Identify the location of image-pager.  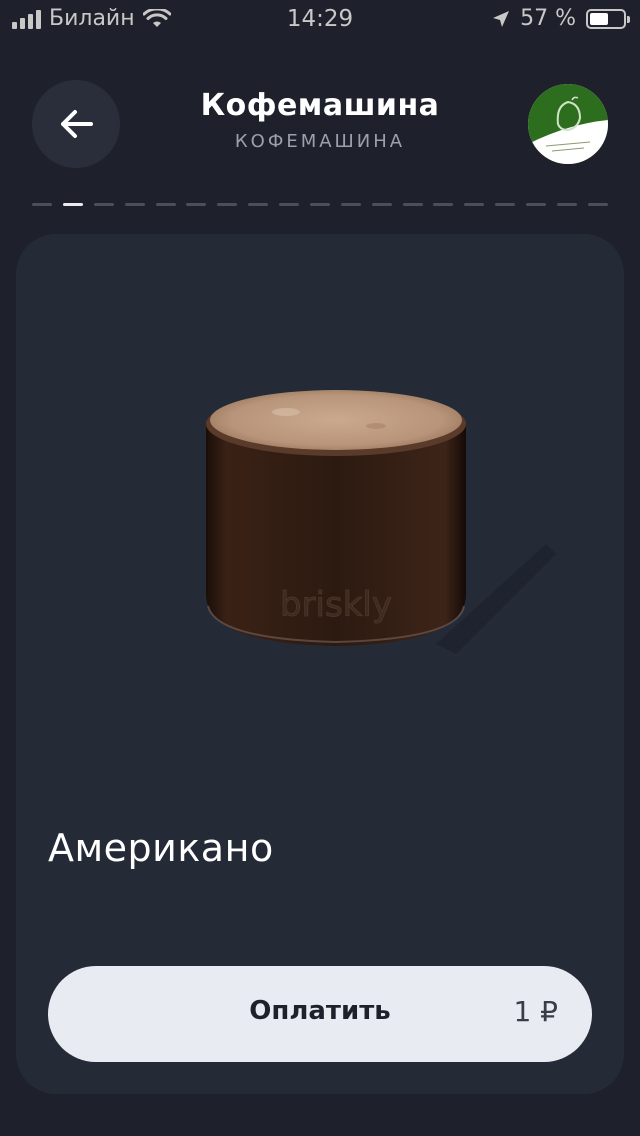
(320, 205).